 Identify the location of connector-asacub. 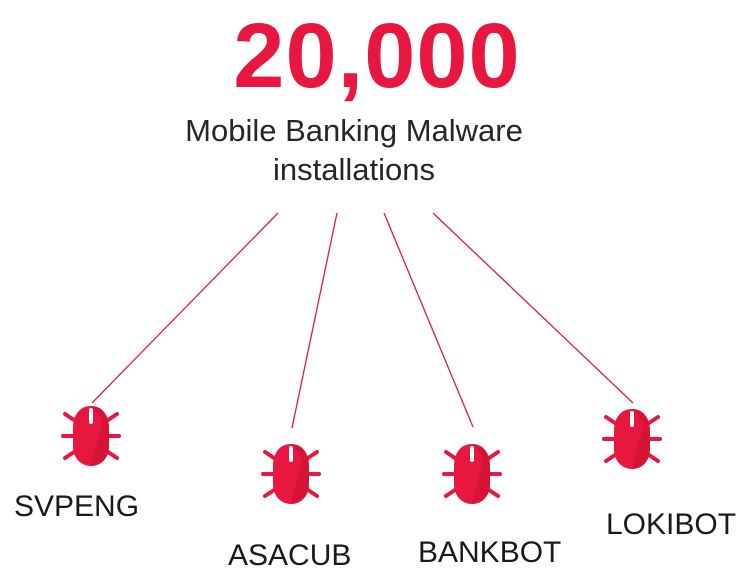
(314, 320).